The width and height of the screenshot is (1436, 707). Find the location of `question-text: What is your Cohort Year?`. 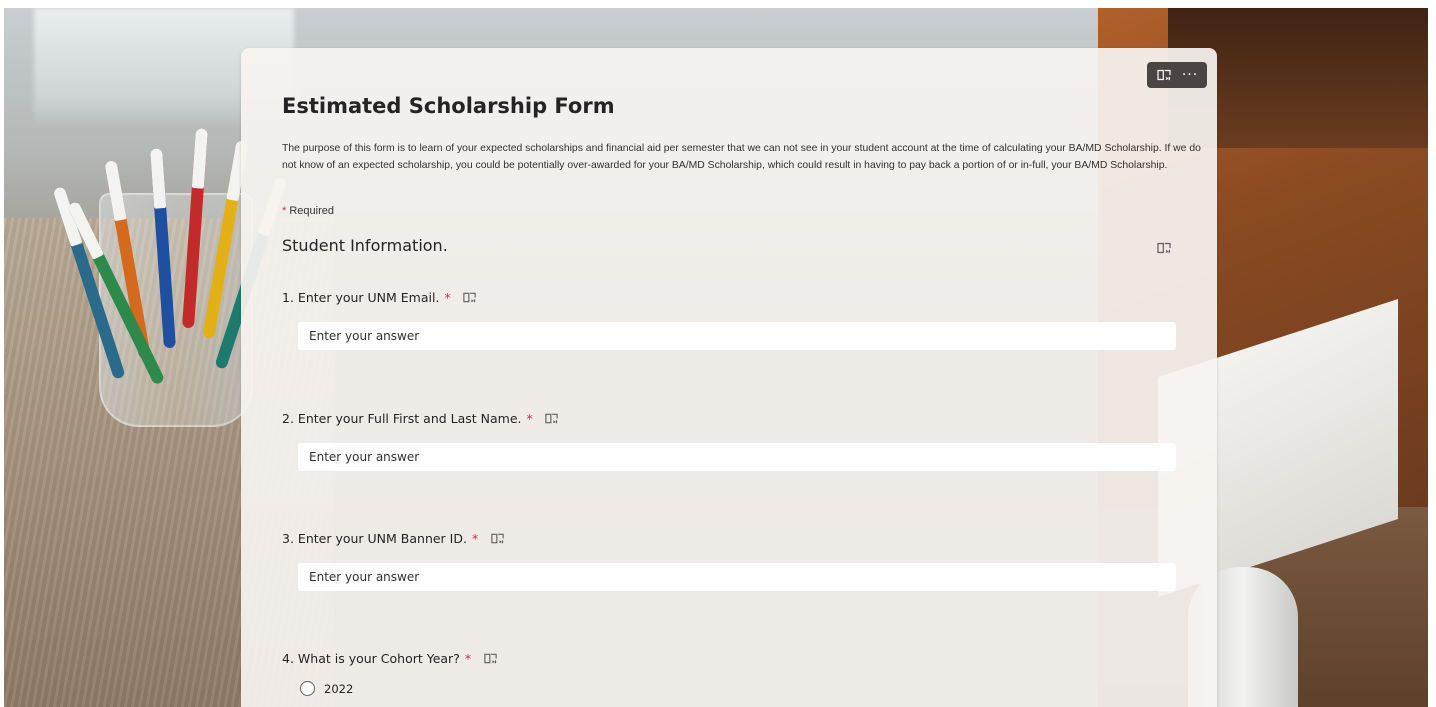

question-text: What is your Cohort Year? is located at coordinates (378, 658).